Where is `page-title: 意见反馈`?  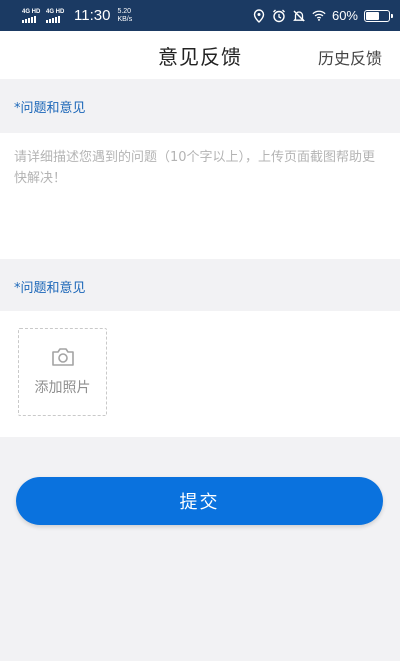
page-title: 意见反馈 is located at coordinates (200, 56).